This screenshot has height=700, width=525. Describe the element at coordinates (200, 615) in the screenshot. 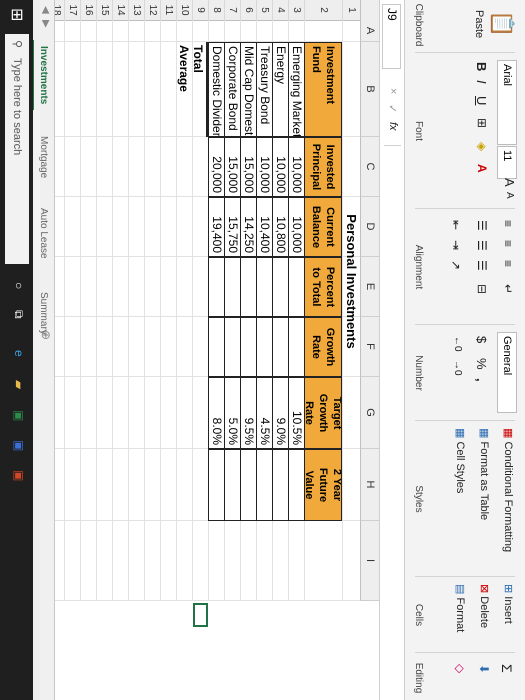

I see `active-cell-indicator` at that location.